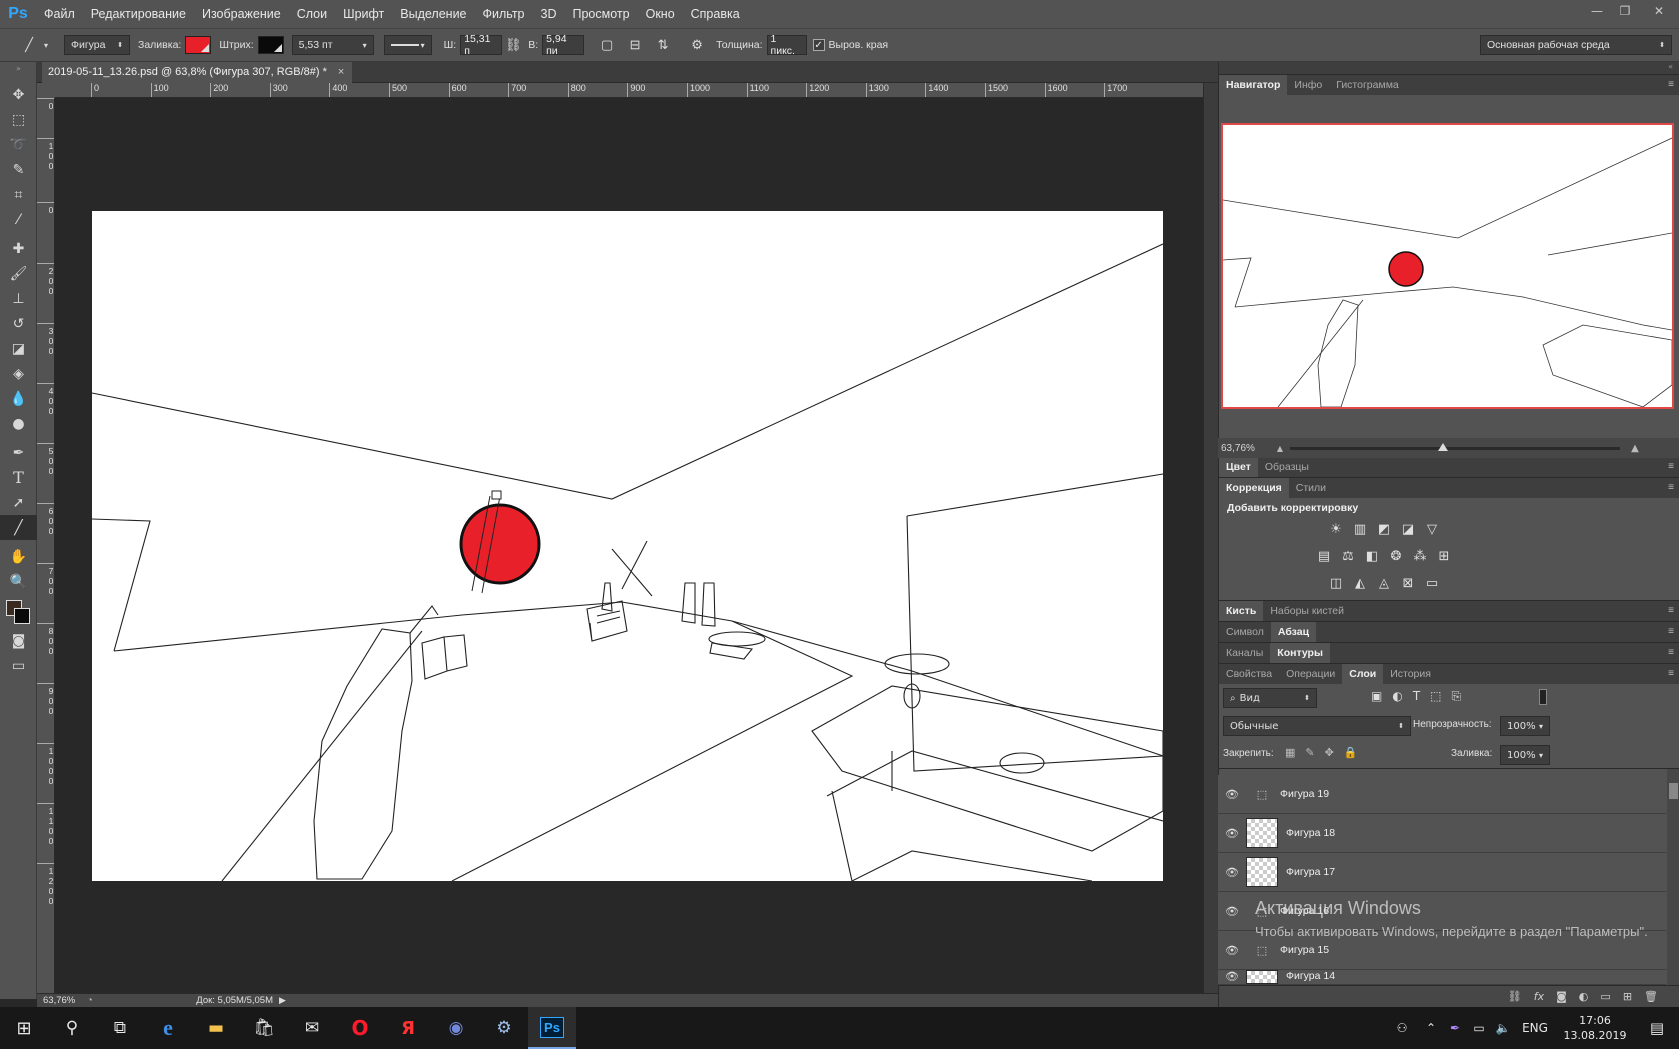  I want to click on zoom-in-icon: ▲, so click(1635, 448).